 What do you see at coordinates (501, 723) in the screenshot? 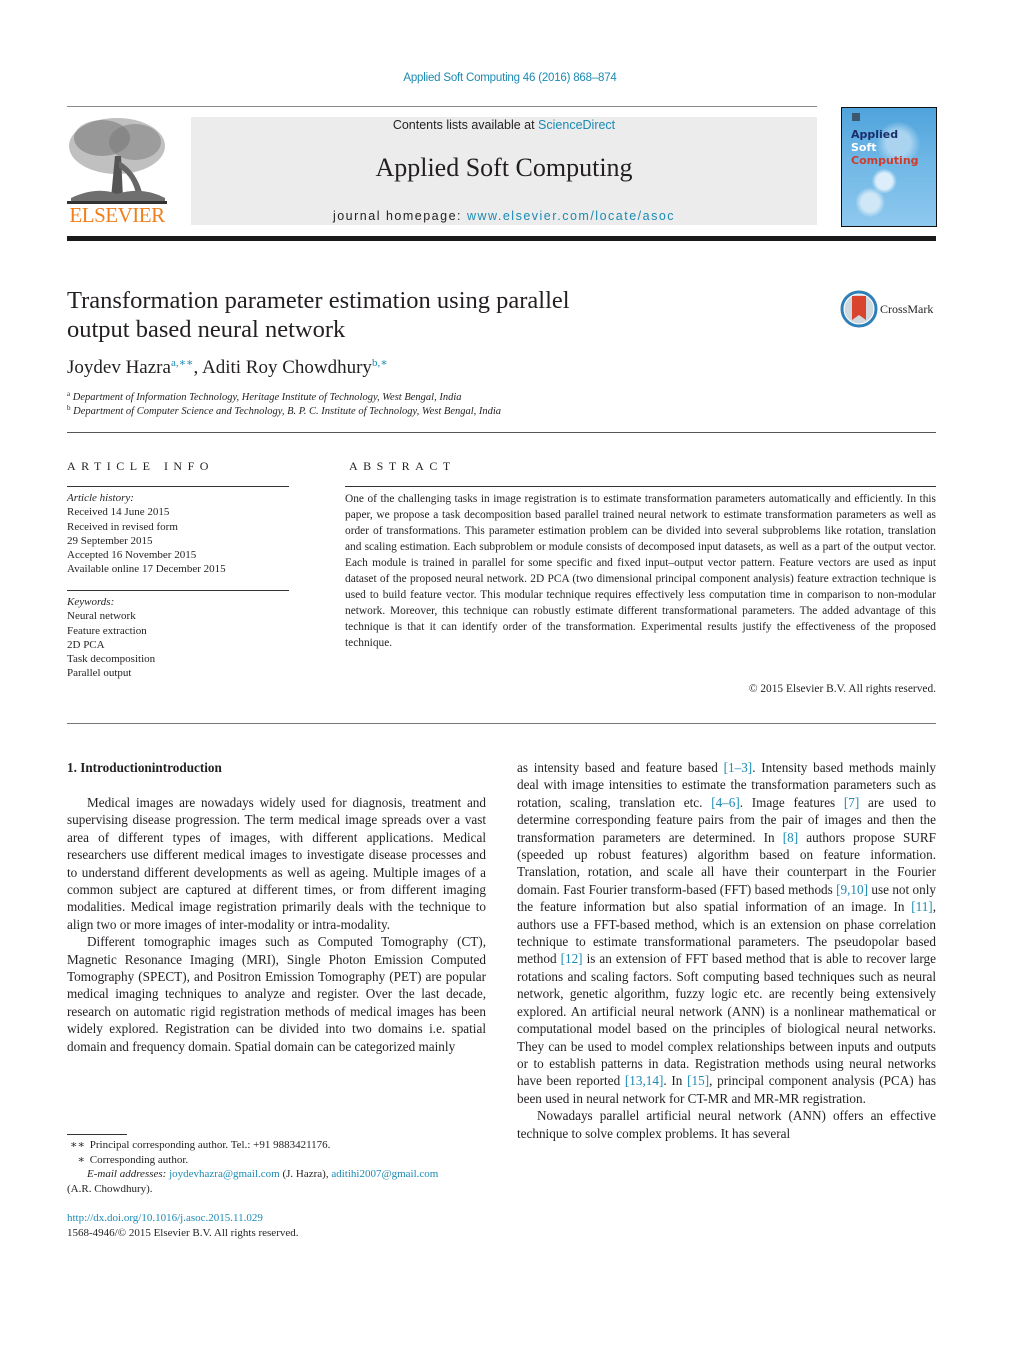
I see `front-matter-divider` at bounding box center [501, 723].